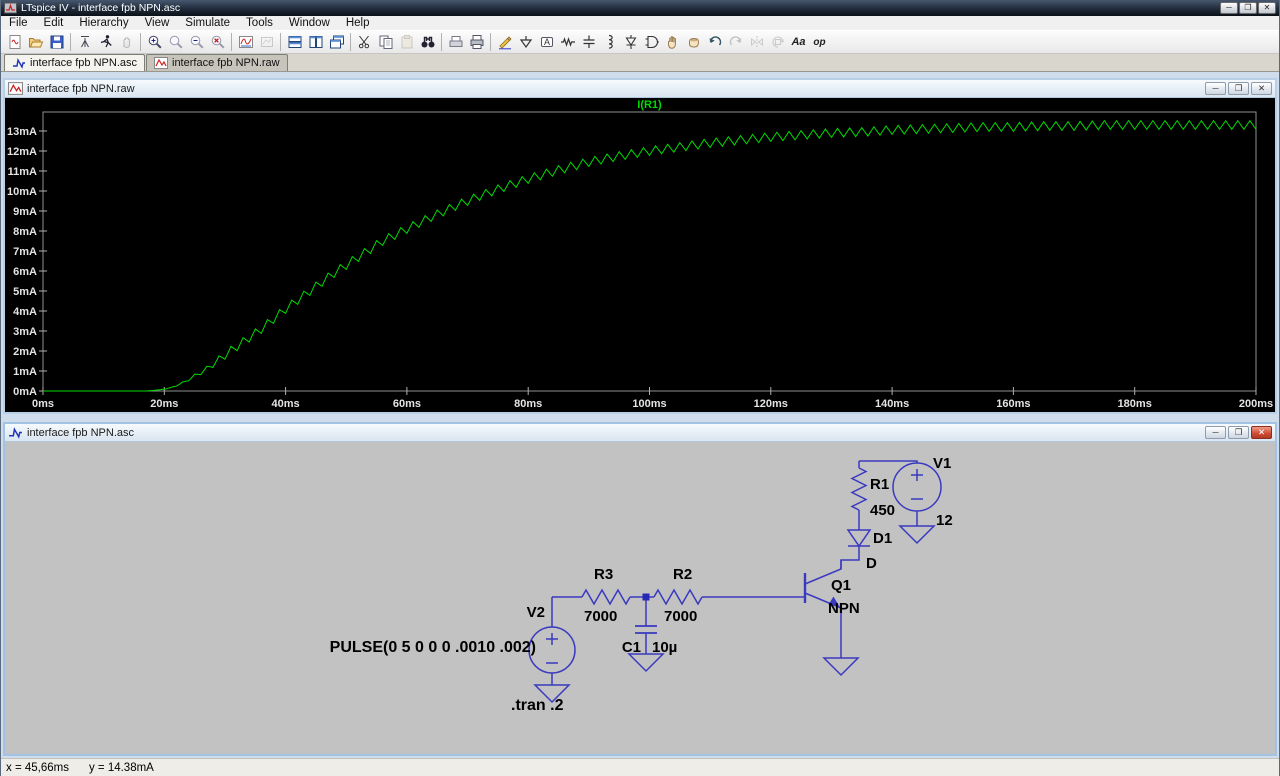 Image resolution: width=1280 pixels, height=776 pixels. I want to click on diode-button, so click(630, 42).